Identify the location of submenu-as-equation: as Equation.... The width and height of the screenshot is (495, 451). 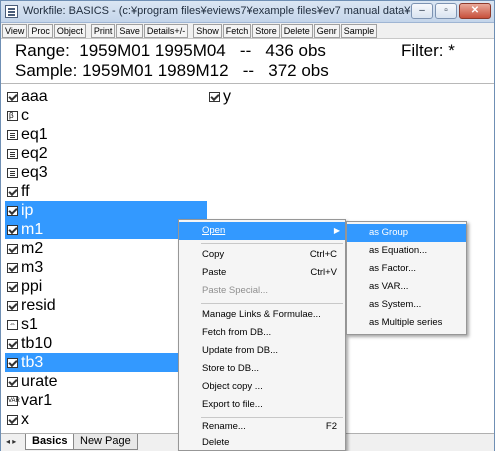
(406, 251).